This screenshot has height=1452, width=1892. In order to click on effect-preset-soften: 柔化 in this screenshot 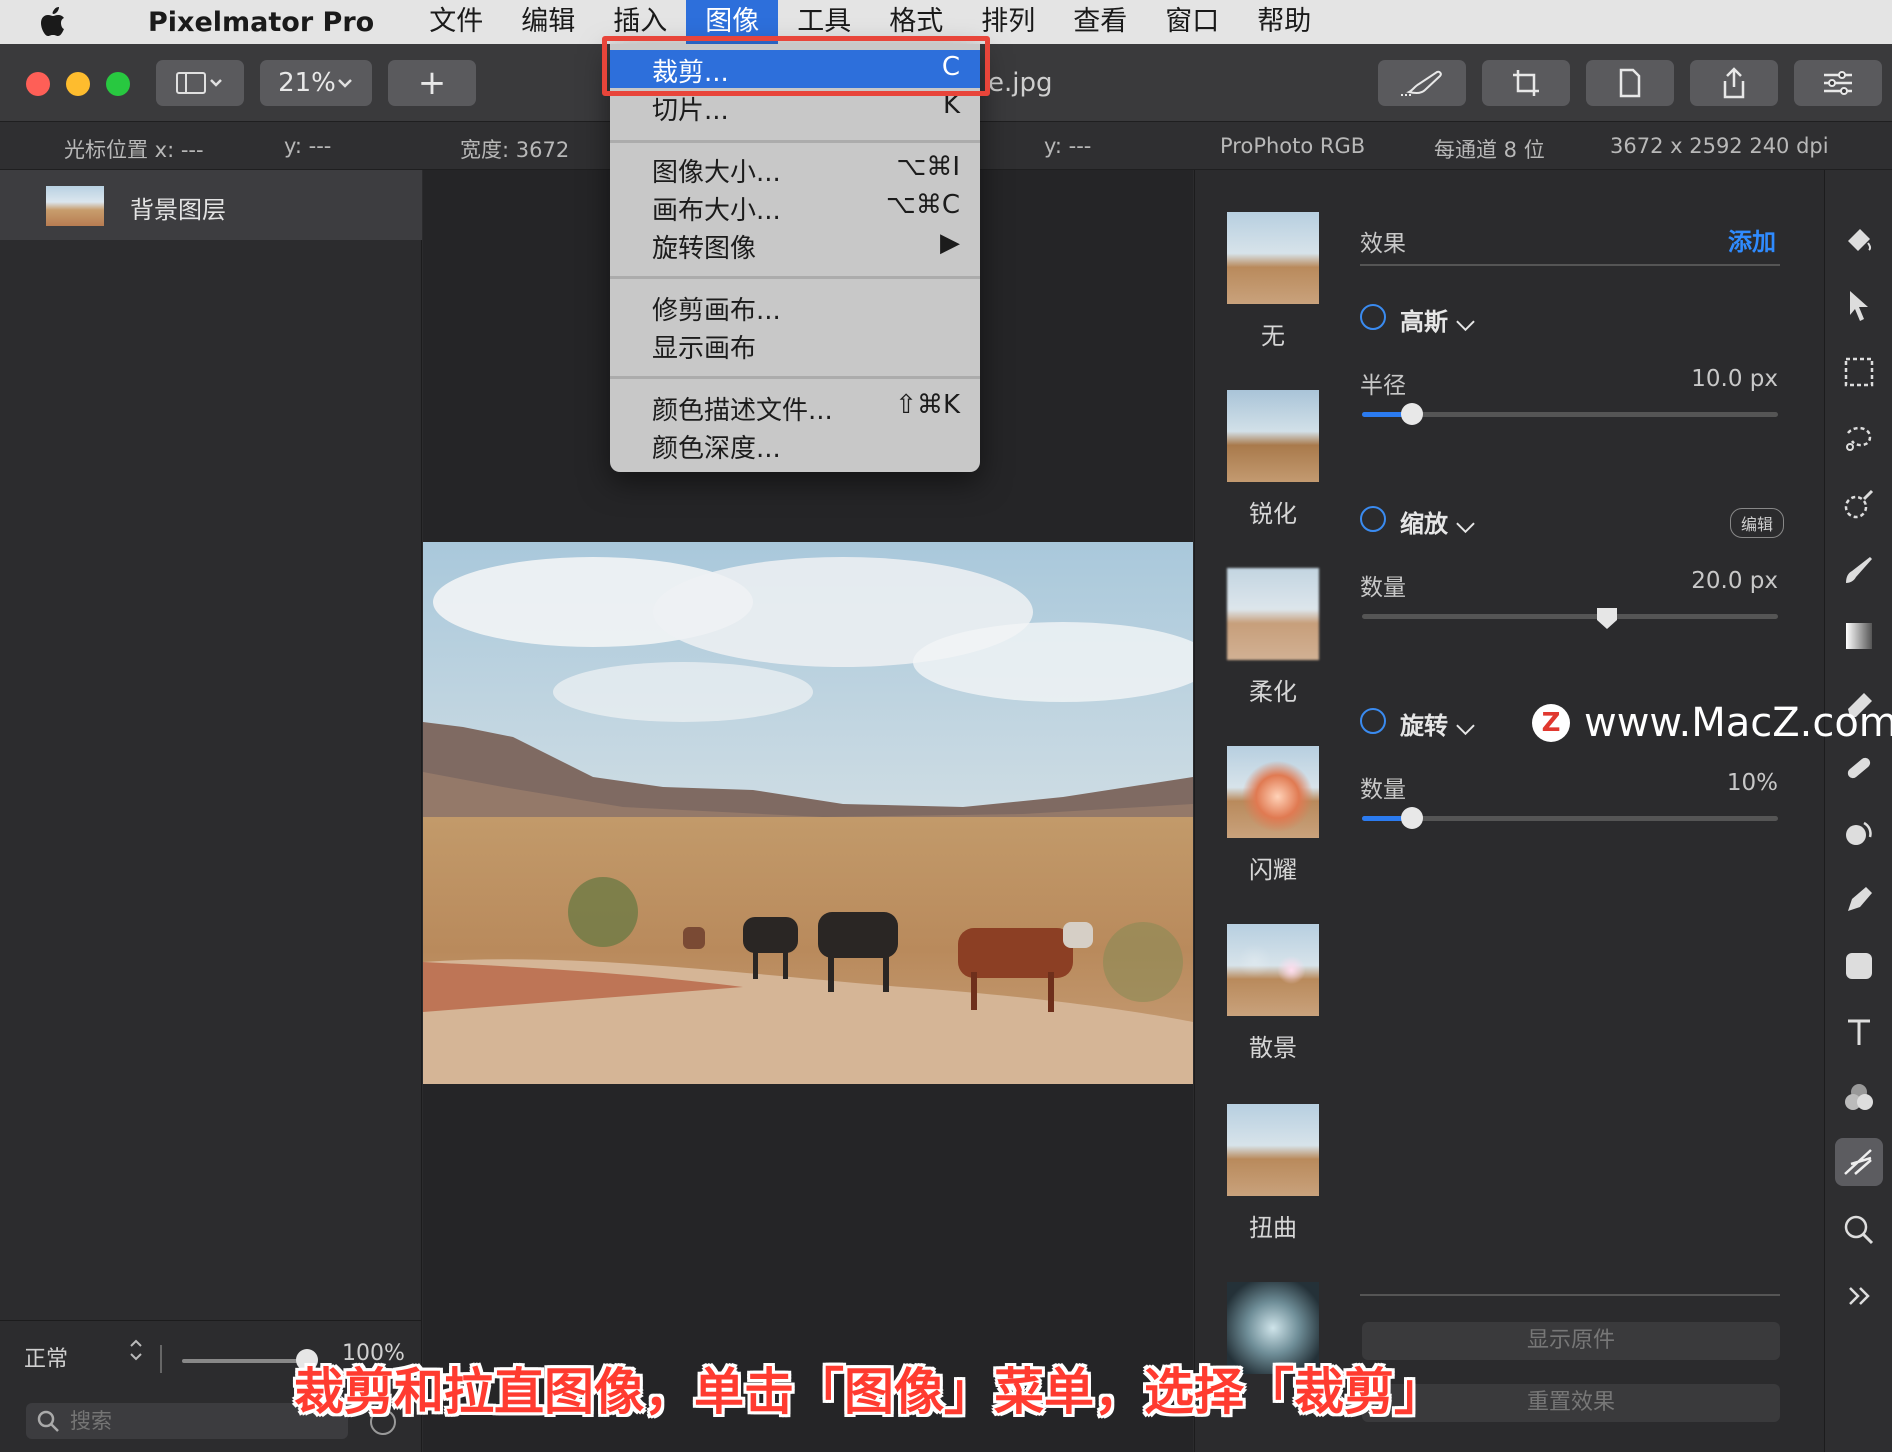, I will do `click(1273, 637)`.